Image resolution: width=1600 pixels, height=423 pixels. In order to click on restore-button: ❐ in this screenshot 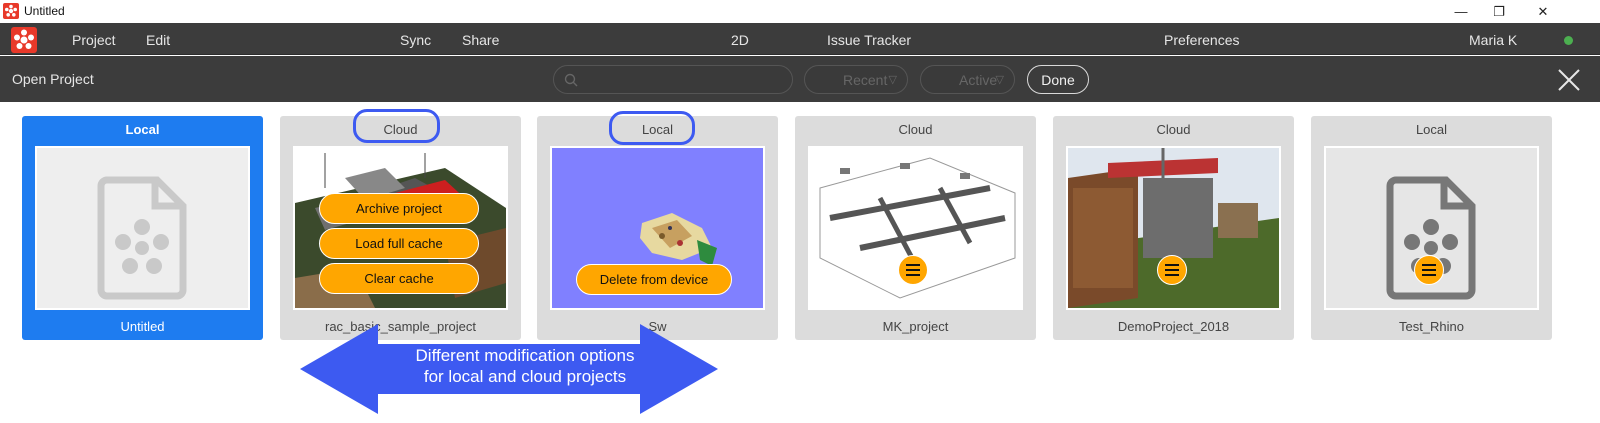, I will do `click(1499, 11)`.